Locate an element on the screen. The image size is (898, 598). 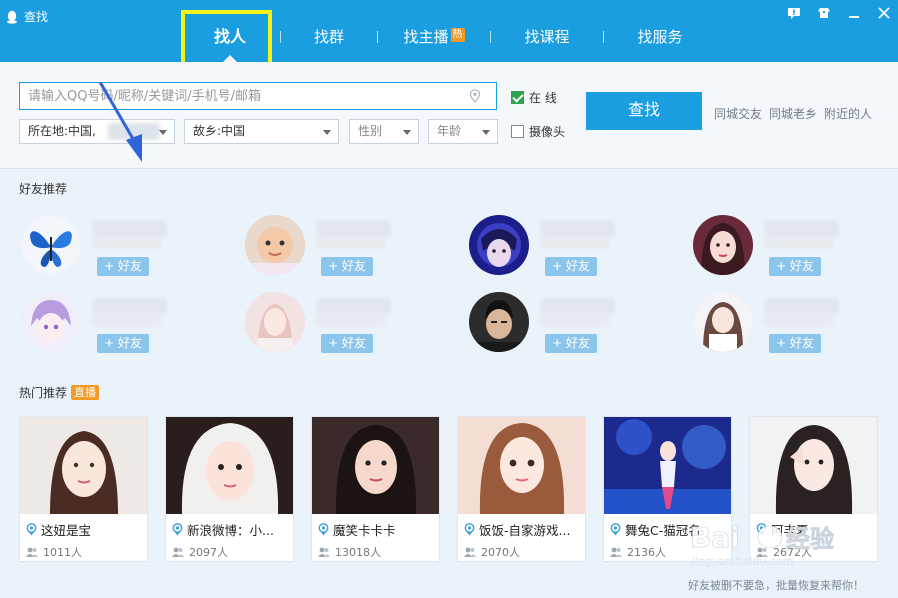
hometown-select: 故乡:中国 is located at coordinates (261, 131).